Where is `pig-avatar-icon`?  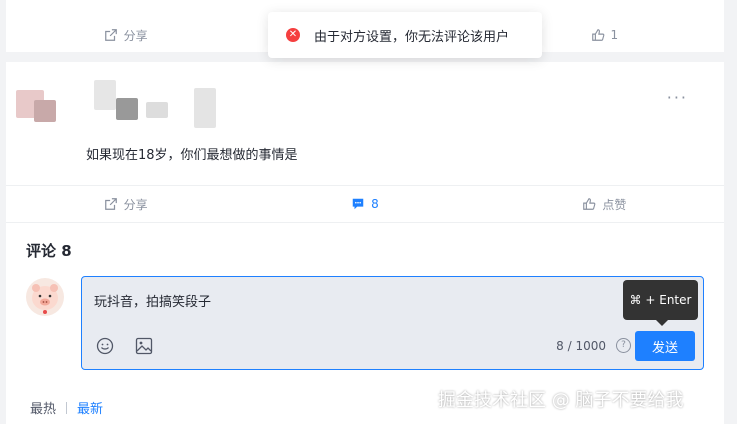
pig-avatar-icon is located at coordinates (45, 299).